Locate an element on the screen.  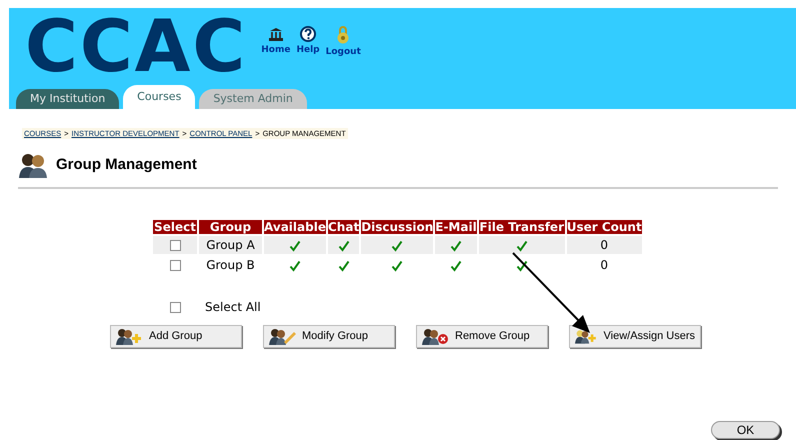
action-button: View/Assign Users is located at coordinates (635, 336).